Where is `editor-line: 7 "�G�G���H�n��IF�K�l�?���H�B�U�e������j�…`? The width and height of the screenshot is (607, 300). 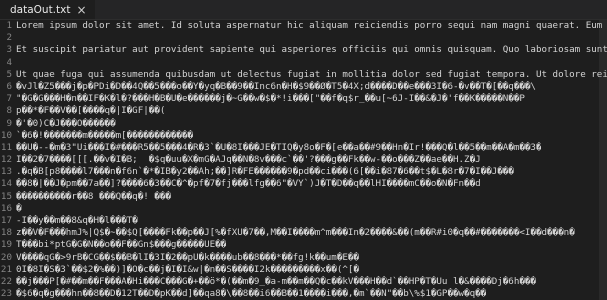
editor-line: 7 "�G�G���H�n��IF�K�l�?���H�B�U�e������j�… is located at coordinates (303, 99).